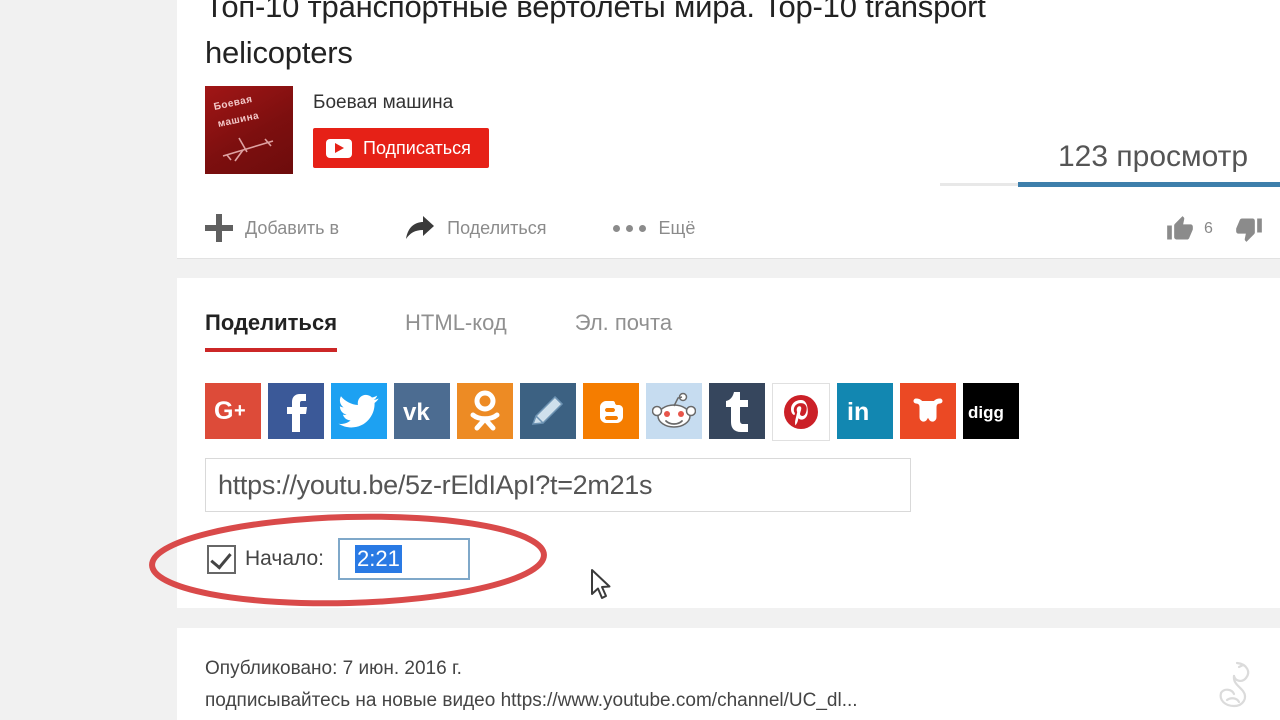 The image size is (1280, 720). Describe the element at coordinates (497, 227) in the screenshot. I see `share-label: Поделиться` at that location.